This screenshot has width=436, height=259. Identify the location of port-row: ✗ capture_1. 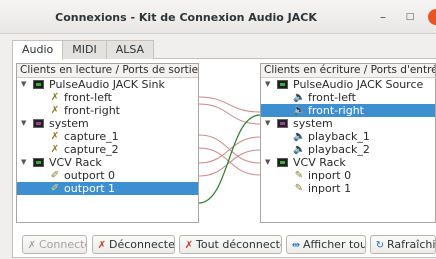
(107, 136).